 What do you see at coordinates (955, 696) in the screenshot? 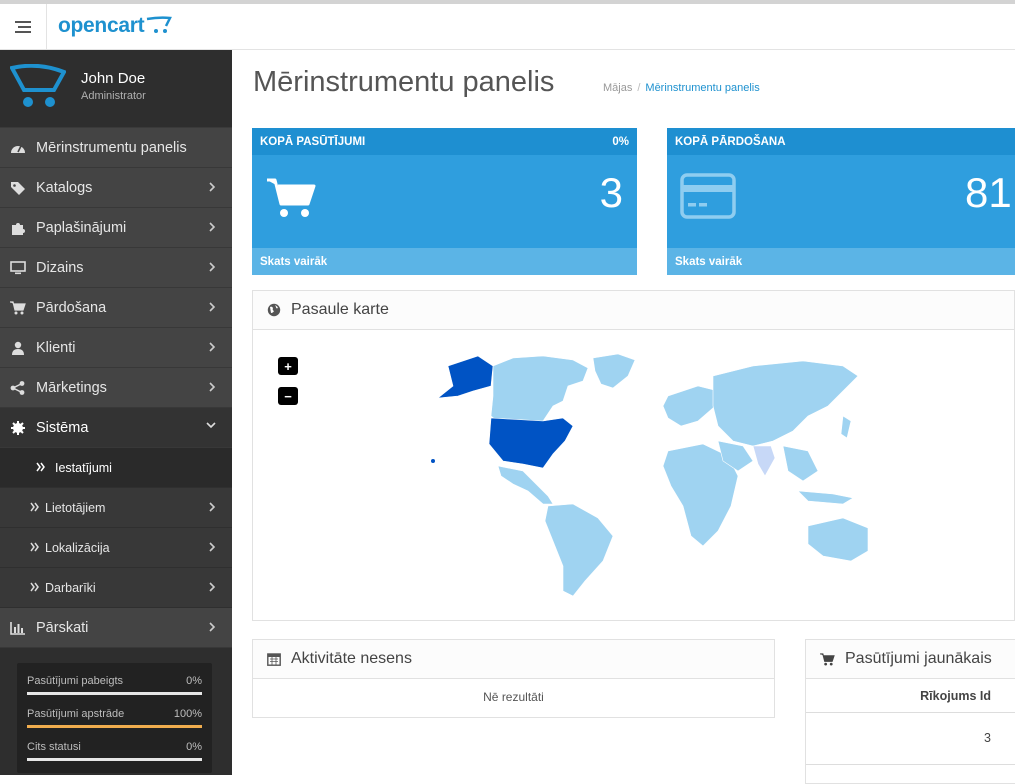
I see `column-header-order-id: Rīkojums Id` at bounding box center [955, 696].